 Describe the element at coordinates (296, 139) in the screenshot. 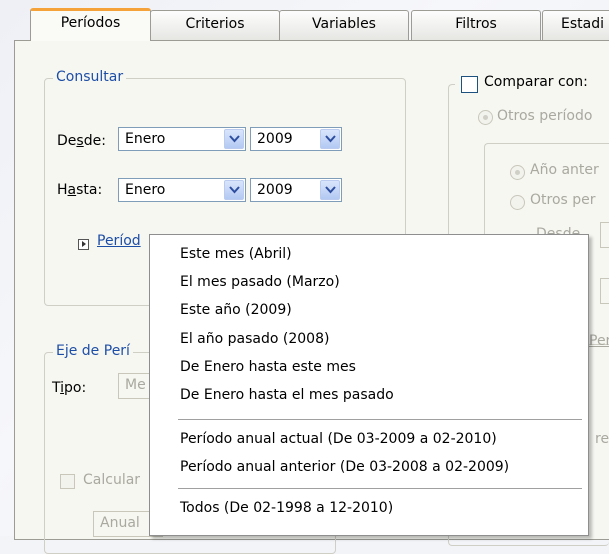

I see `desde-year-select: 2009` at that location.